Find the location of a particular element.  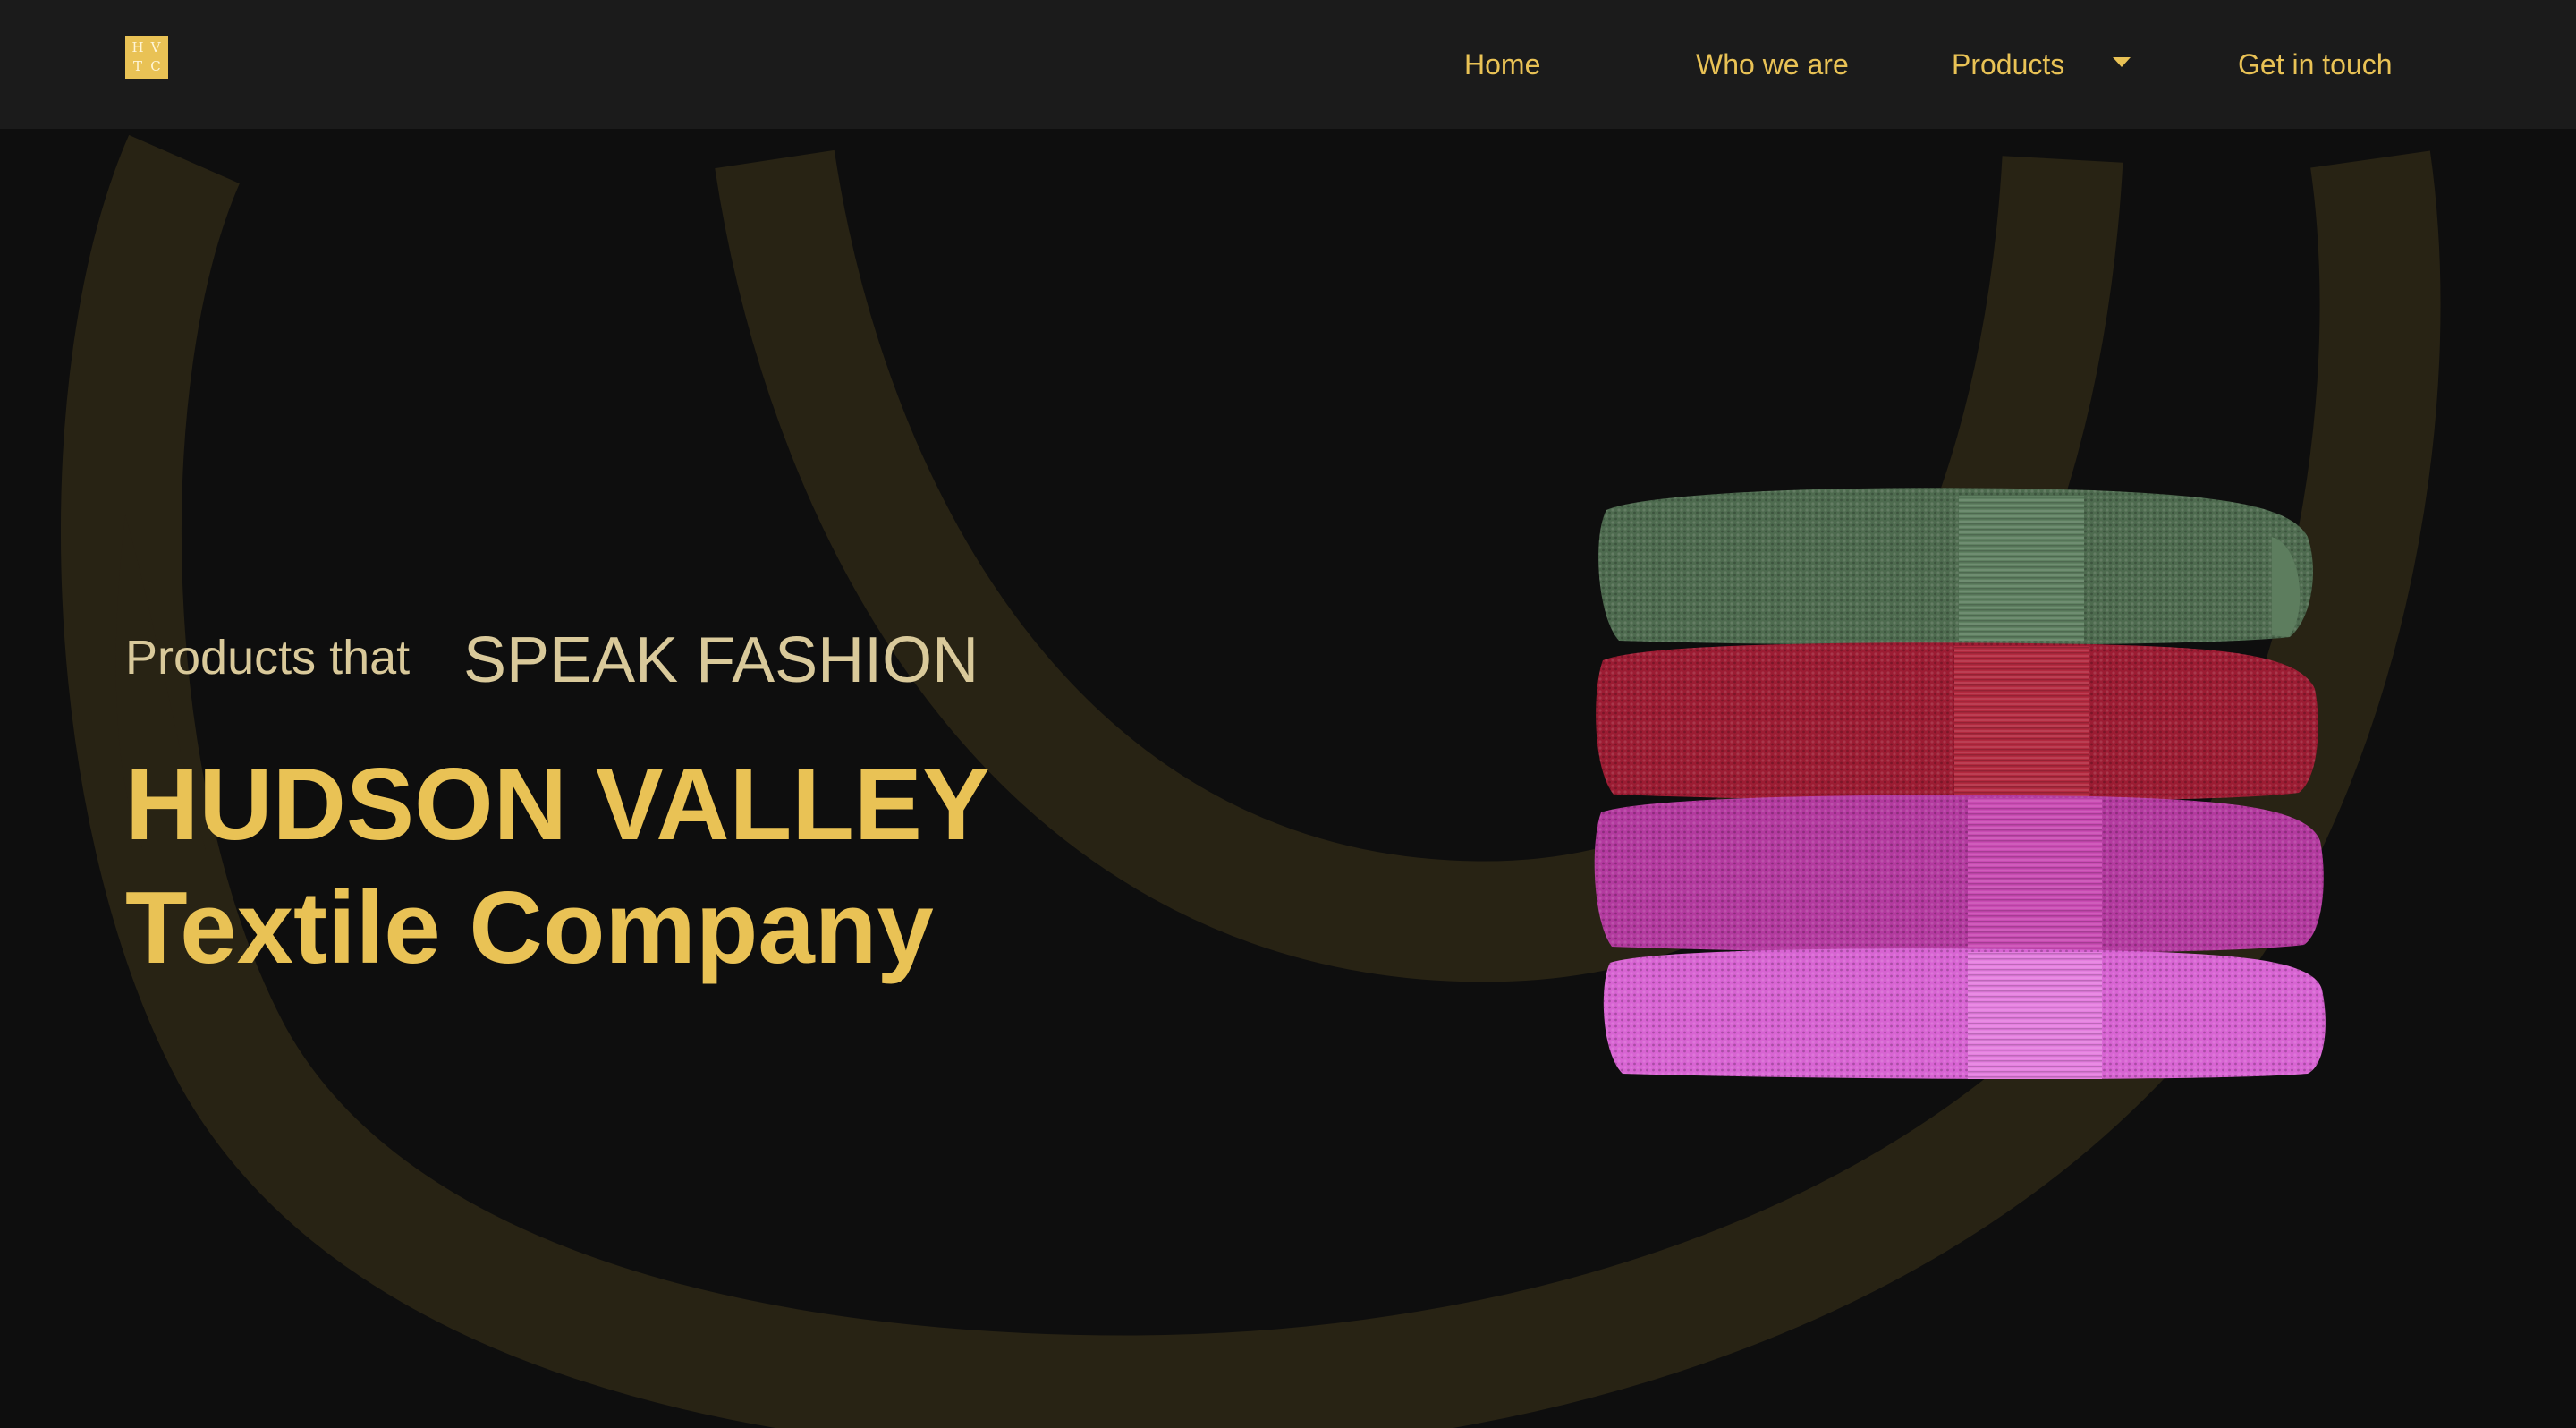

towel-red is located at coordinates (1957, 722).